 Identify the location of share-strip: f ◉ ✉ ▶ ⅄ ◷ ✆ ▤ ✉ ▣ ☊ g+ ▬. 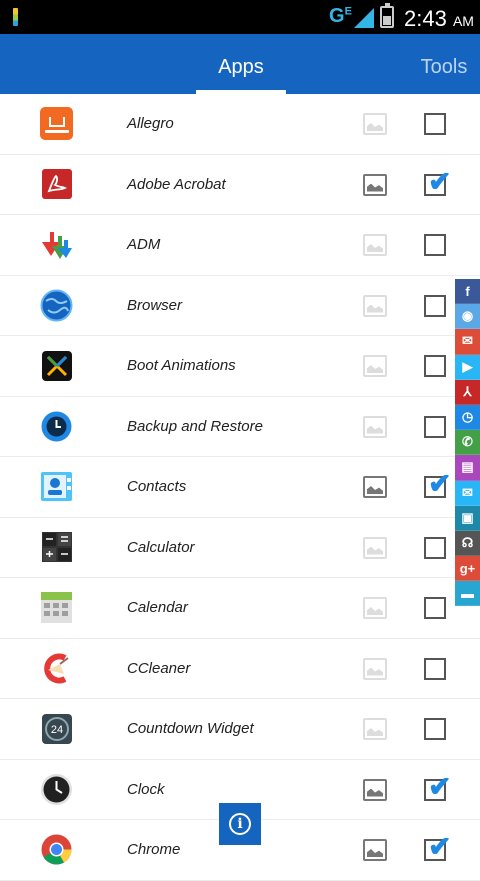
(467, 443).